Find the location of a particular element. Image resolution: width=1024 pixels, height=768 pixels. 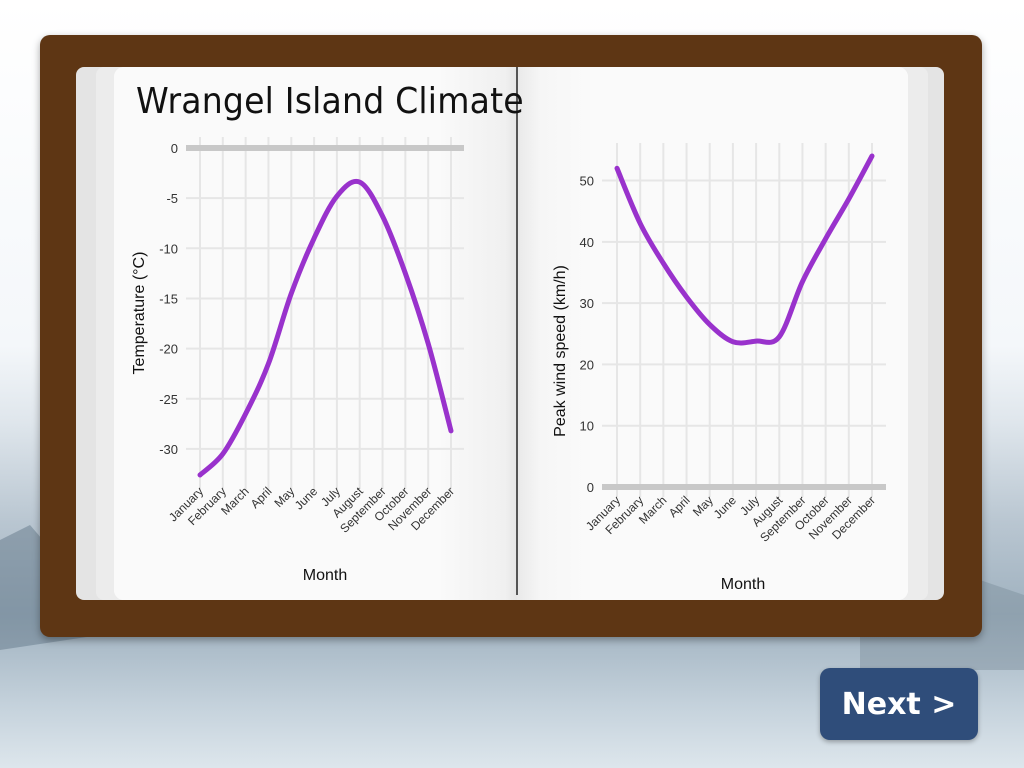

wind-speed-y-tick-label: 30 is located at coordinates (587, 303).